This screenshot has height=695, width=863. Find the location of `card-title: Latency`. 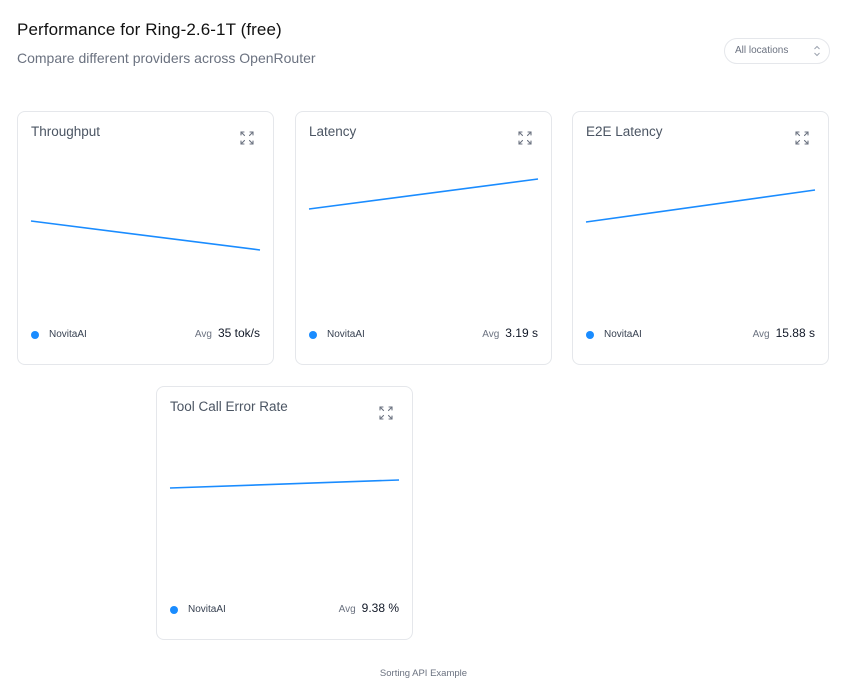

card-title: Latency is located at coordinates (333, 131).